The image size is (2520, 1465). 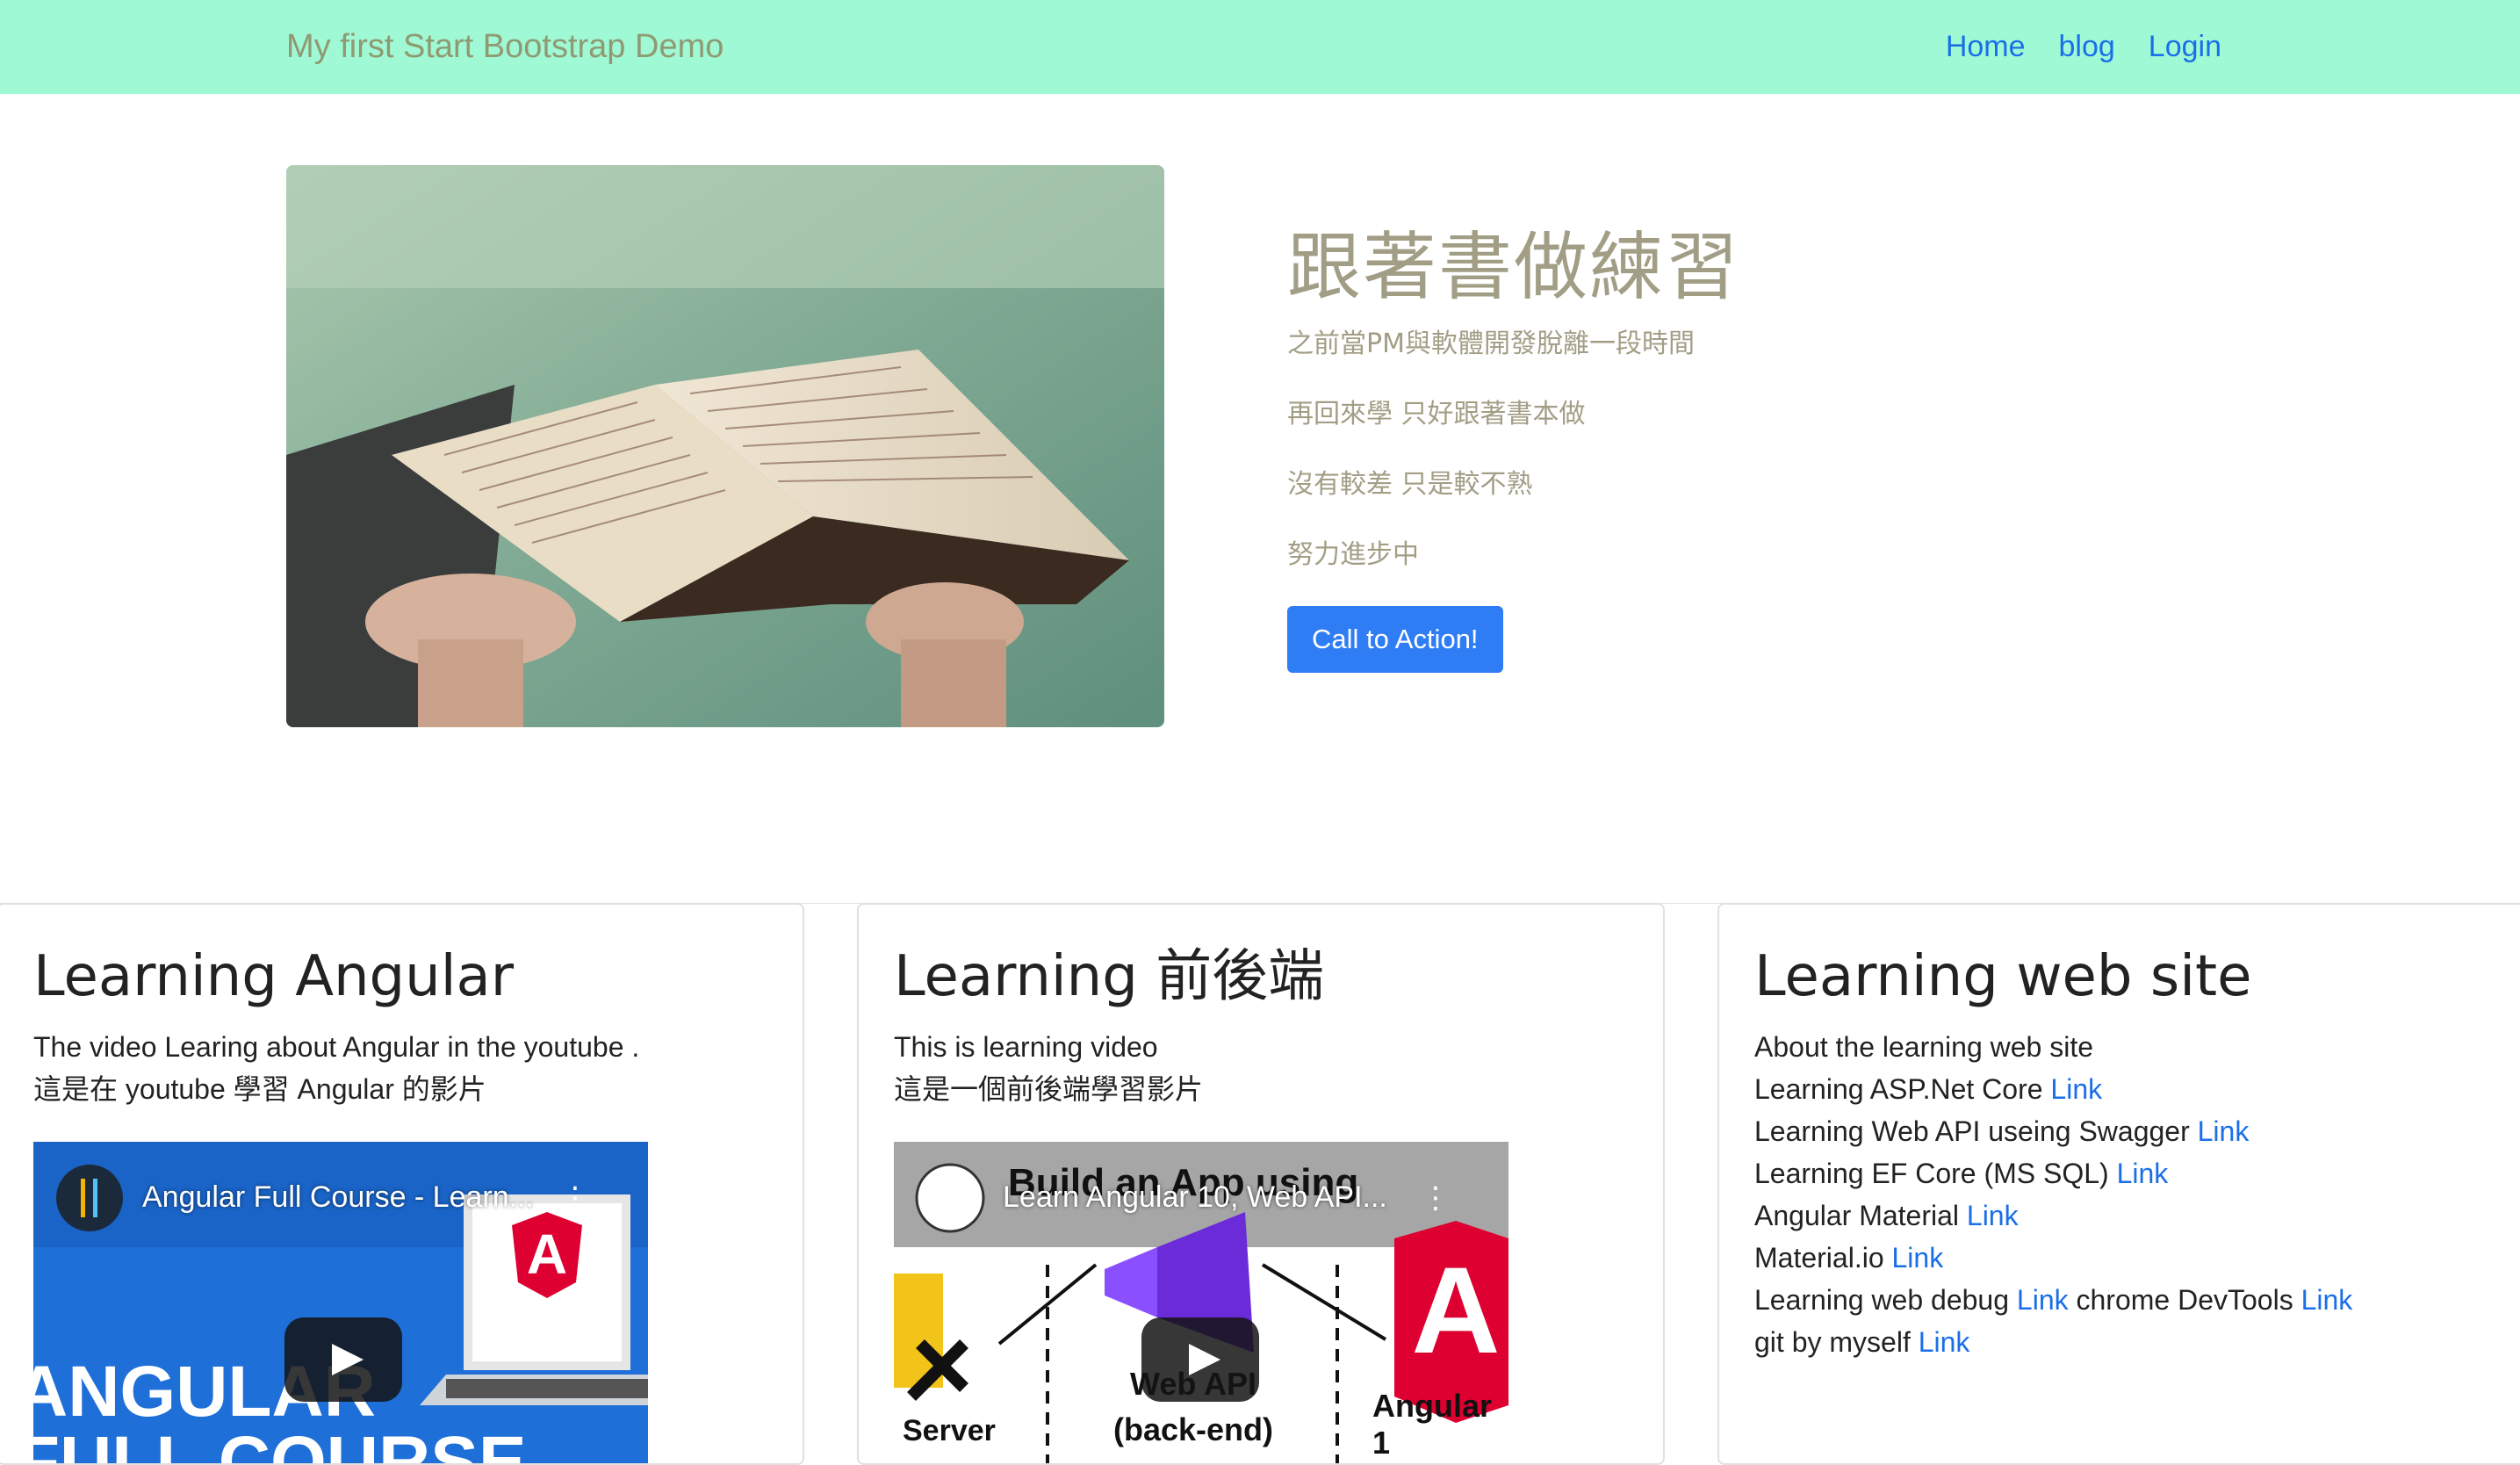 What do you see at coordinates (1514, 267) in the screenshot?
I see `hero-title: 跟著書做練習` at bounding box center [1514, 267].